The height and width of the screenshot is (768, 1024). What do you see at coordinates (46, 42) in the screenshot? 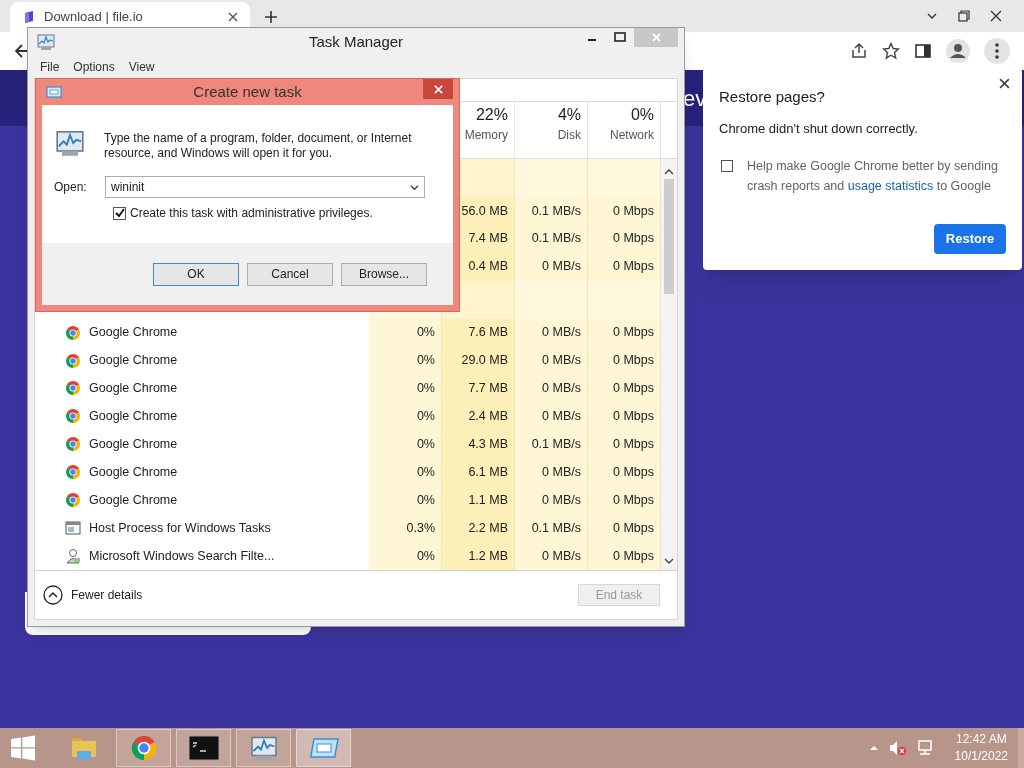
I see `task-manager-icon` at bounding box center [46, 42].